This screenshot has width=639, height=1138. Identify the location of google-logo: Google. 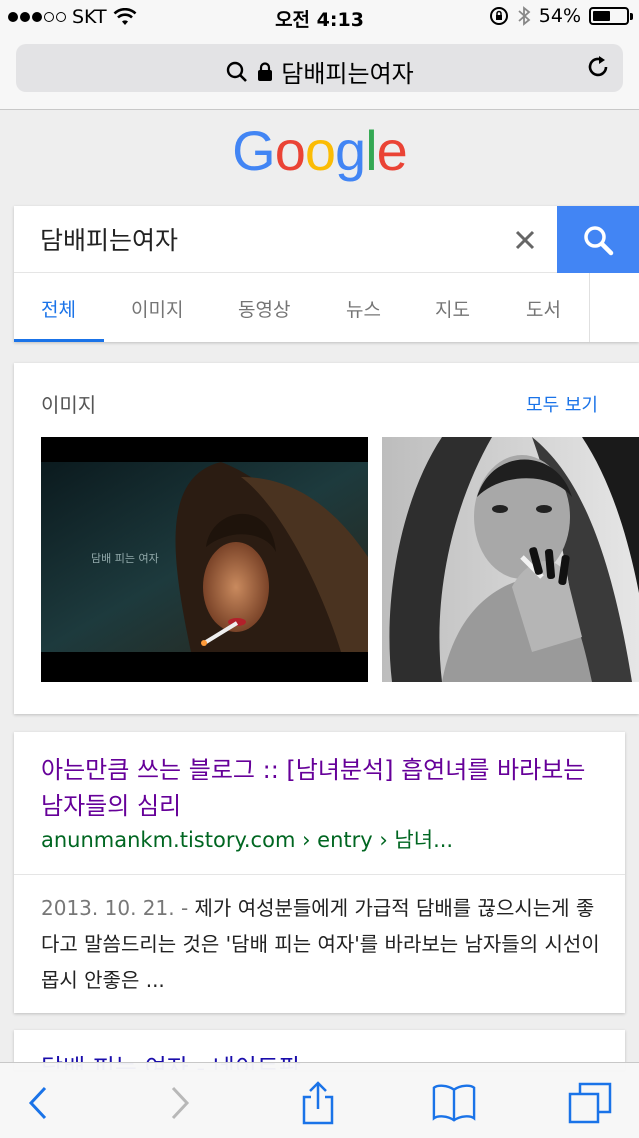
(319, 150).